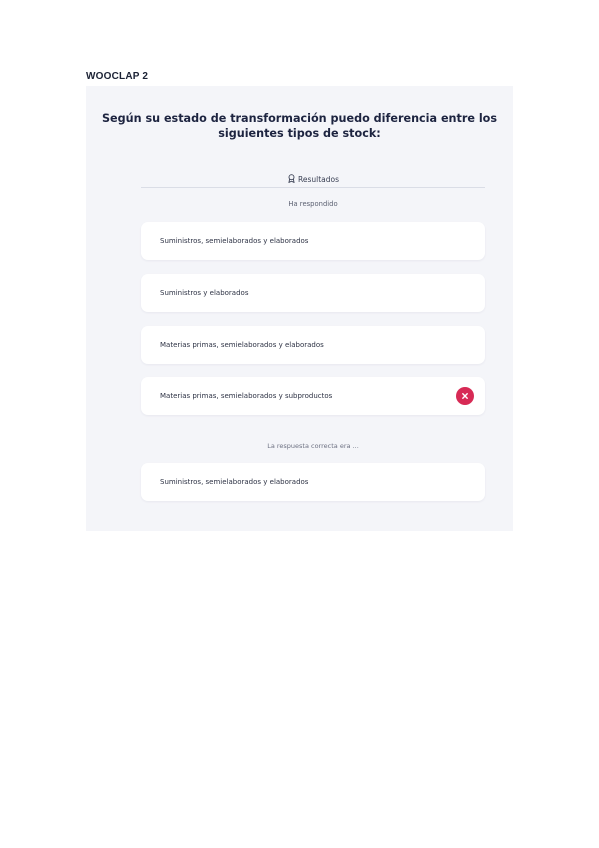 The height and width of the screenshot is (848, 599). I want to click on incorrect-badge, so click(465, 396).